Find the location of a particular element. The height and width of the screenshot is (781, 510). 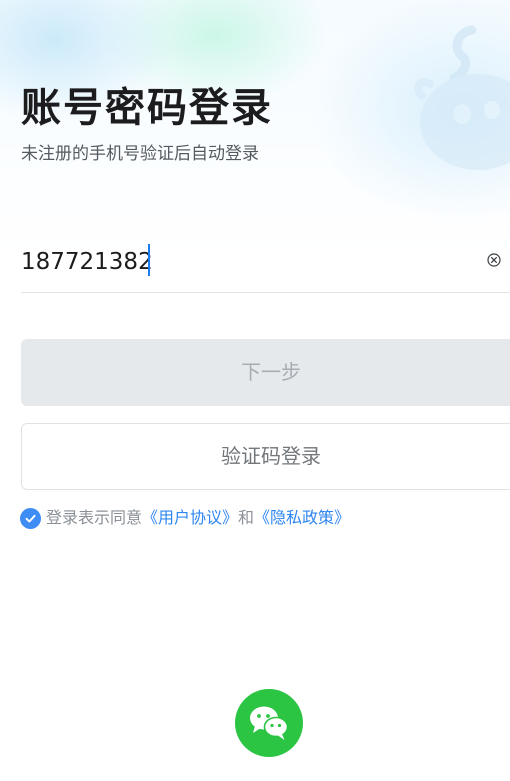

page-title: 账号密码登录 is located at coordinates (147, 108).